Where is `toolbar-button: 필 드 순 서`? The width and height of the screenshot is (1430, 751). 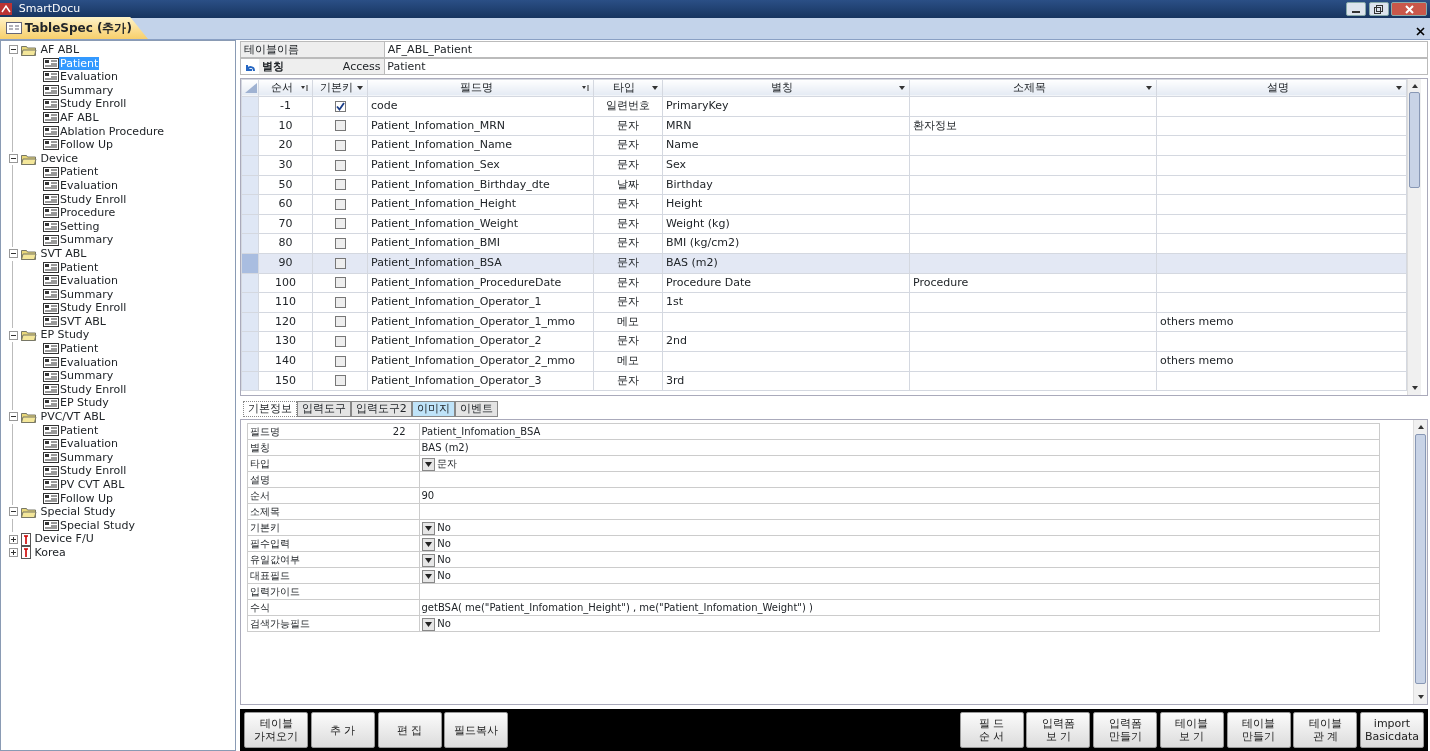 toolbar-button: 필 드 순 서 is located at coordinates (991, 730).